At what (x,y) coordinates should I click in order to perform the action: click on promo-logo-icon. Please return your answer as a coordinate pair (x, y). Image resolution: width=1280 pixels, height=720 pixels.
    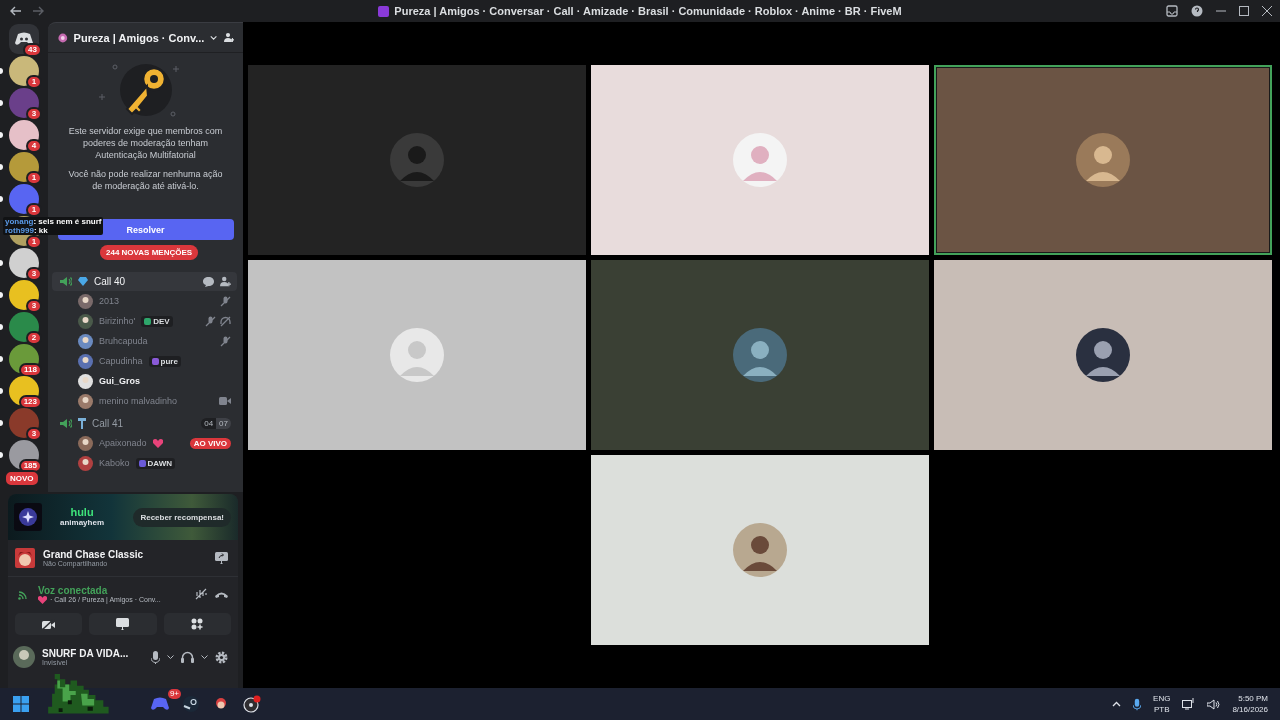
    Looking at the image, I should click on (28, 517).